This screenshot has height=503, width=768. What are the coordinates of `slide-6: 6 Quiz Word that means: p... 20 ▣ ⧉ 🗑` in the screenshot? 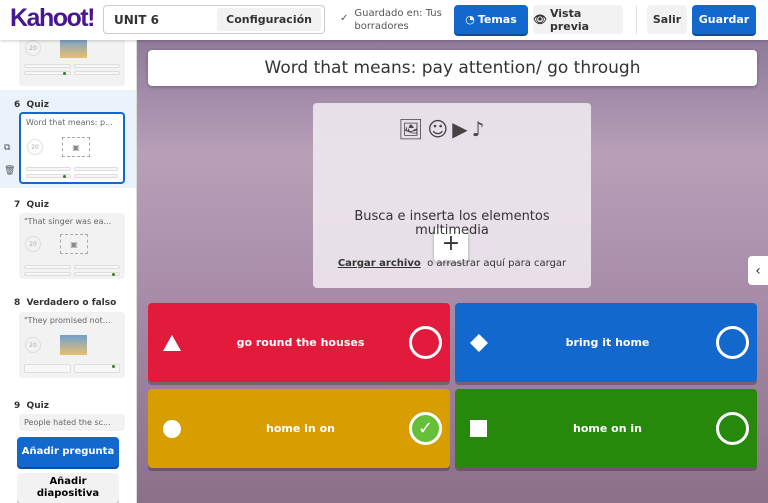 It's located at (68, 139).